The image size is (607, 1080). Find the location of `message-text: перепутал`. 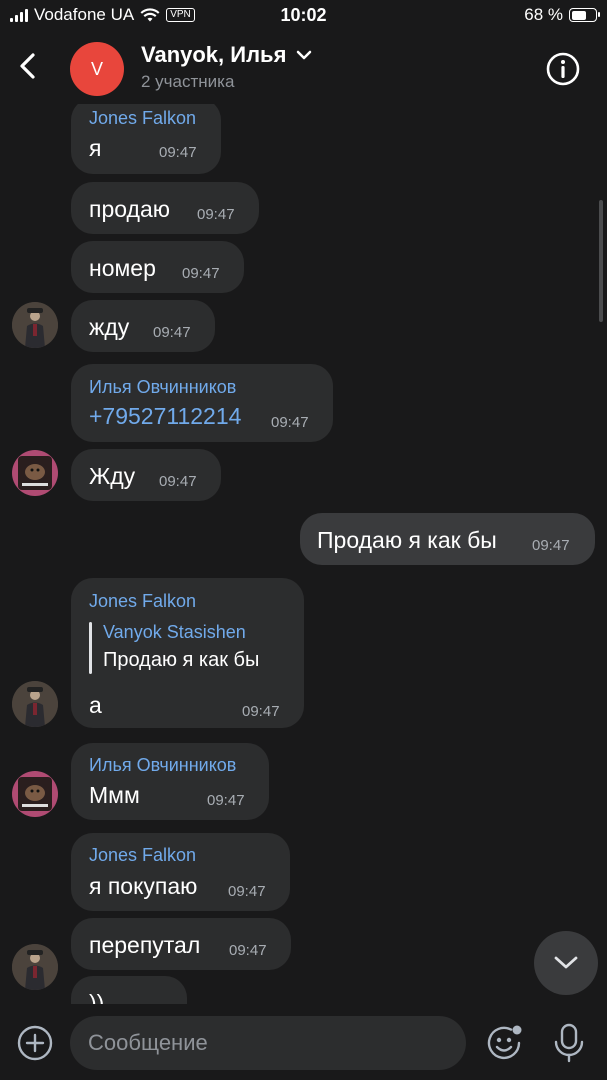

message-text: перепутал is located at coordinates (145, 945).